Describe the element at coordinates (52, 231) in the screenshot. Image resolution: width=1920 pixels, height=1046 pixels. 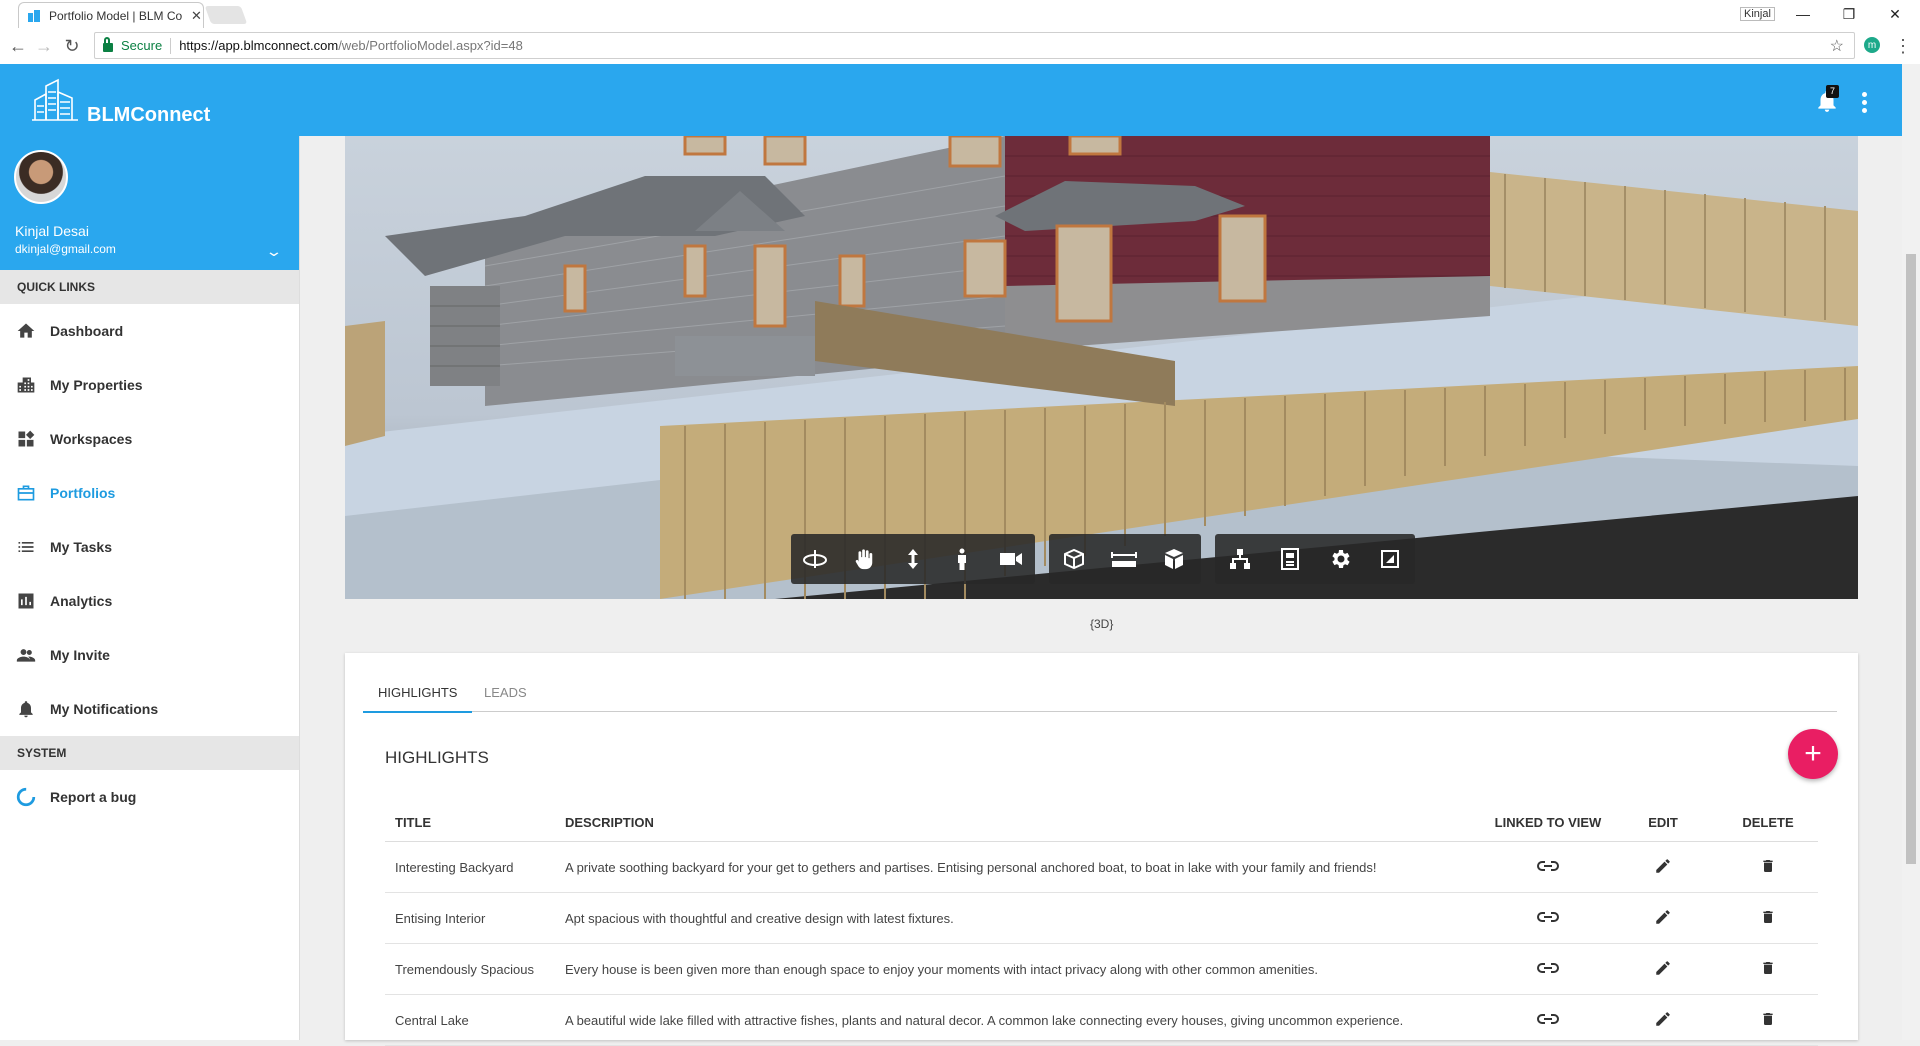
I see `user-name: Kinjal Desai` at that location.